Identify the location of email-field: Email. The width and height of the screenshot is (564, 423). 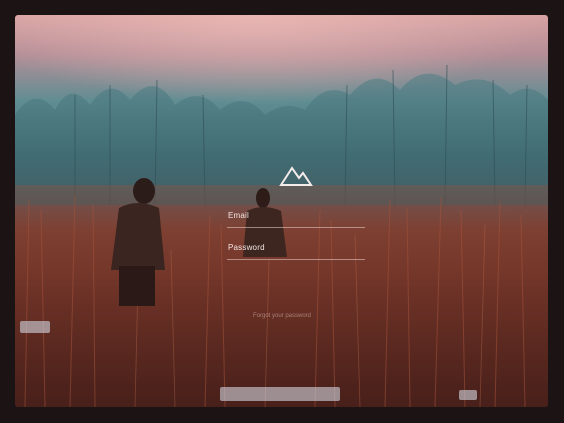
(296, 219).